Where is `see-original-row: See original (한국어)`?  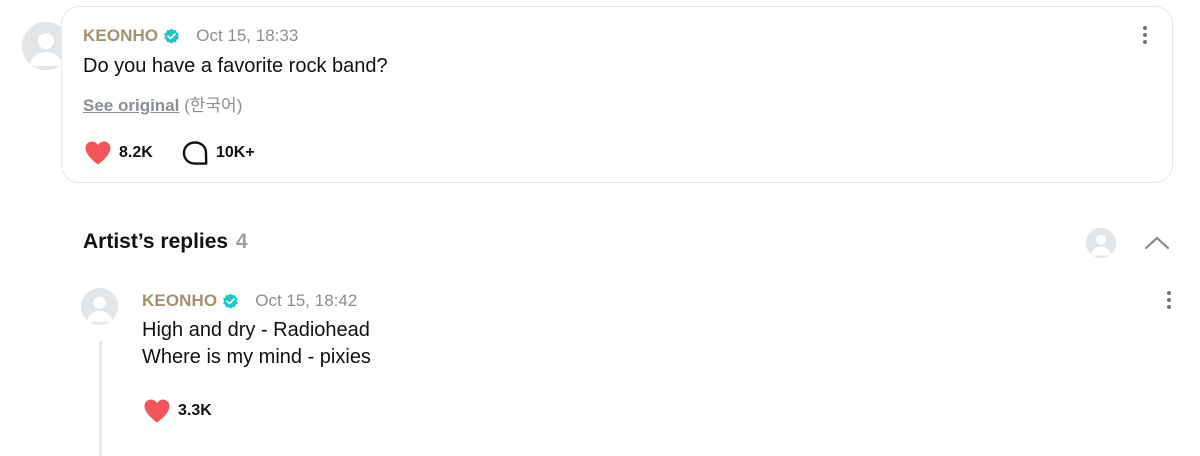 see-original-row: See original (한국어) is located at coordinates (162, 103).